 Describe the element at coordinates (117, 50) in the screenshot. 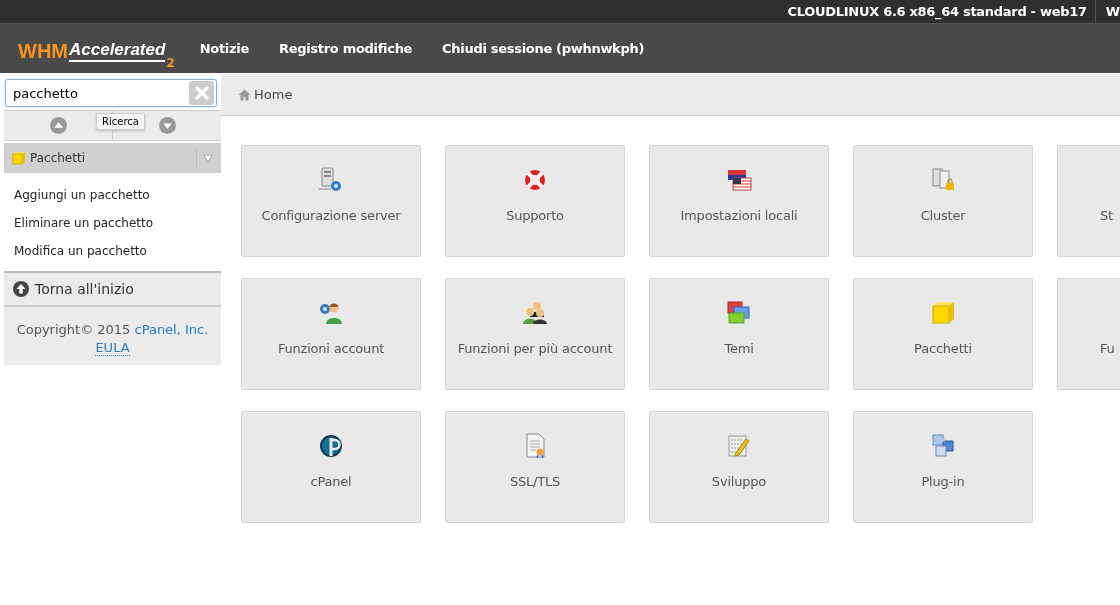

I see `logo-text: Accelerated` at that location.